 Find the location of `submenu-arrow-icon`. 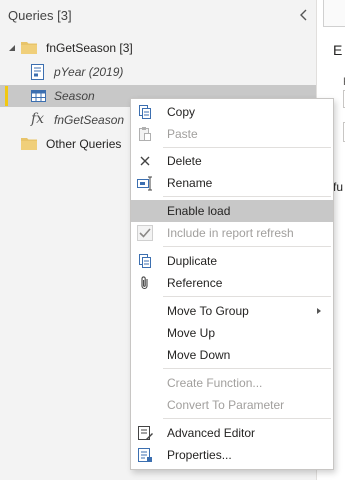

submenu-arrow-icon is located at coordinates (319, 311).